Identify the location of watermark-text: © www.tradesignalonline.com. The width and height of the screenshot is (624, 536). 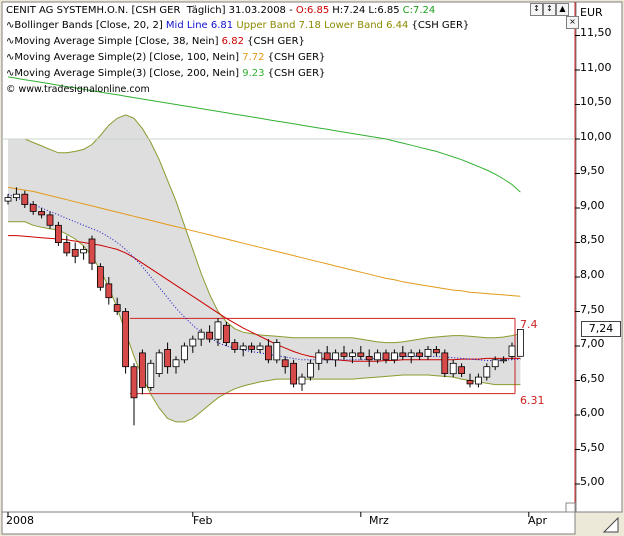
(78, 89).